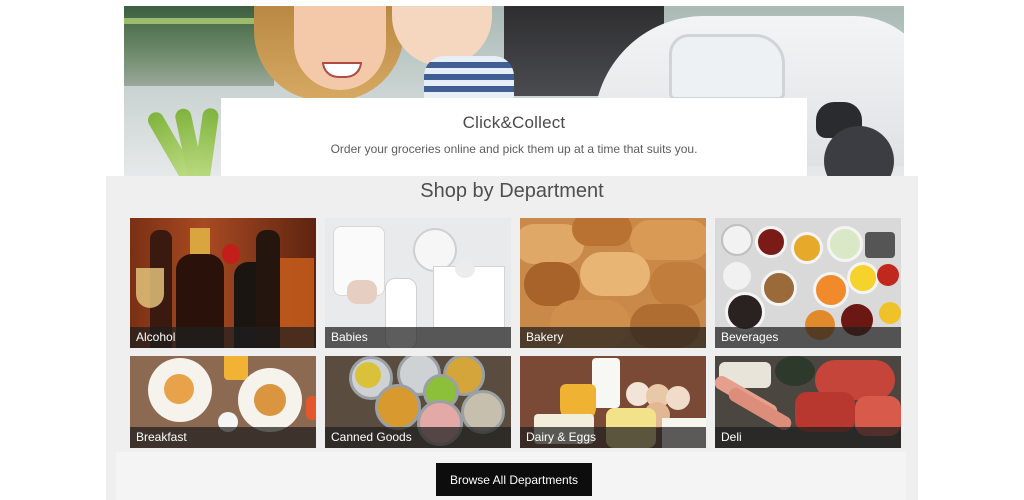  What do you see at coordinates (613, 402) in the screenshot?
I see `department-tile-dairy-eggs: Dairy & Eggs` at bounding box center [613, 402].